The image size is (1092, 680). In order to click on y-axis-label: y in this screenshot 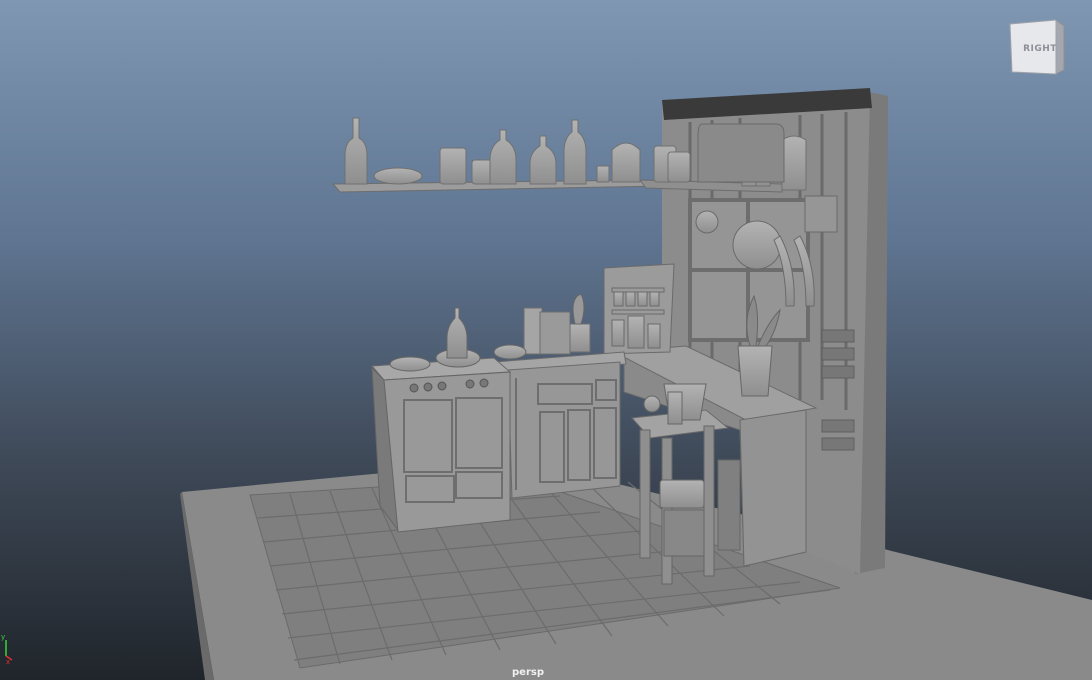, I will do `click(3, 637)`.